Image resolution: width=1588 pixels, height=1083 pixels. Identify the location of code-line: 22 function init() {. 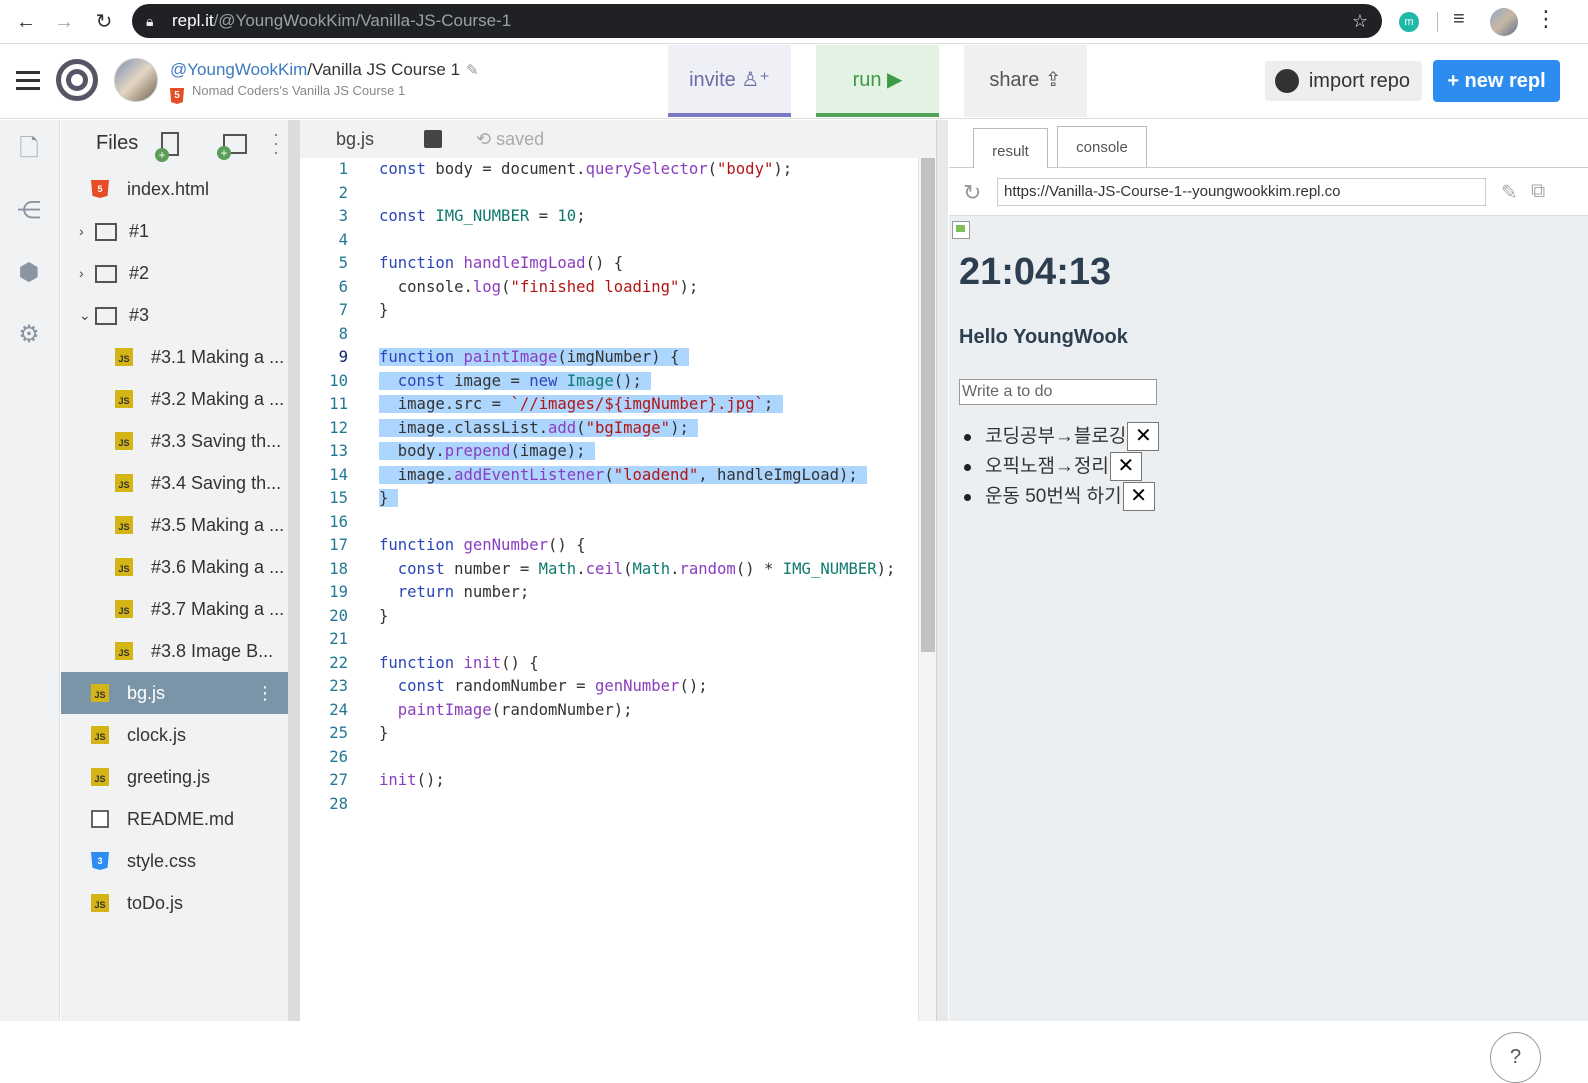
(609, 664).